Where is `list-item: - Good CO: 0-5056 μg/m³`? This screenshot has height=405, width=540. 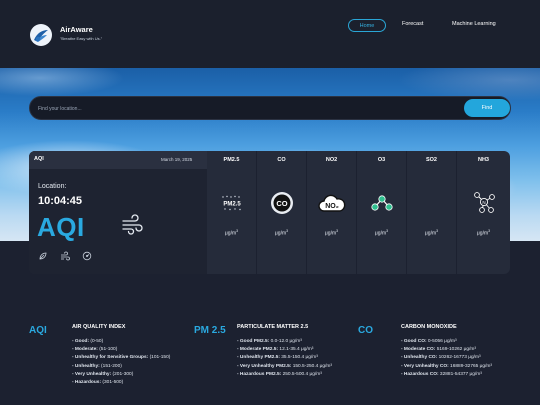
list-item: - Good CO: 0-5056 μg/m³ is located at coordinates (429, 341).